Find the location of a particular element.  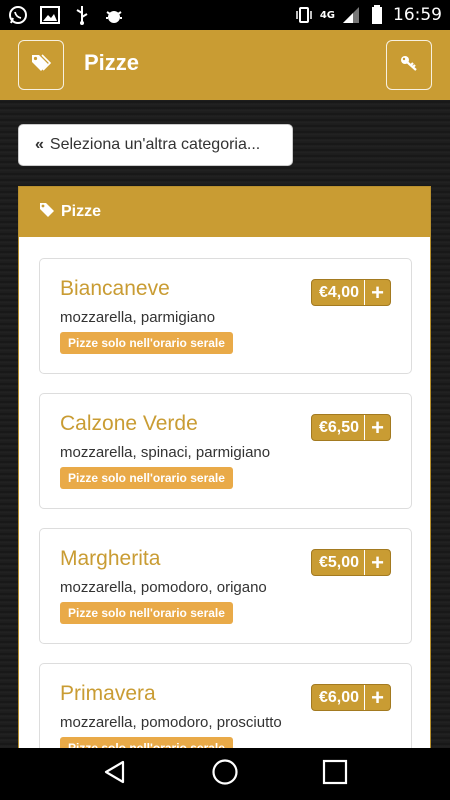

key-icon is located at coordinates (409, 65).